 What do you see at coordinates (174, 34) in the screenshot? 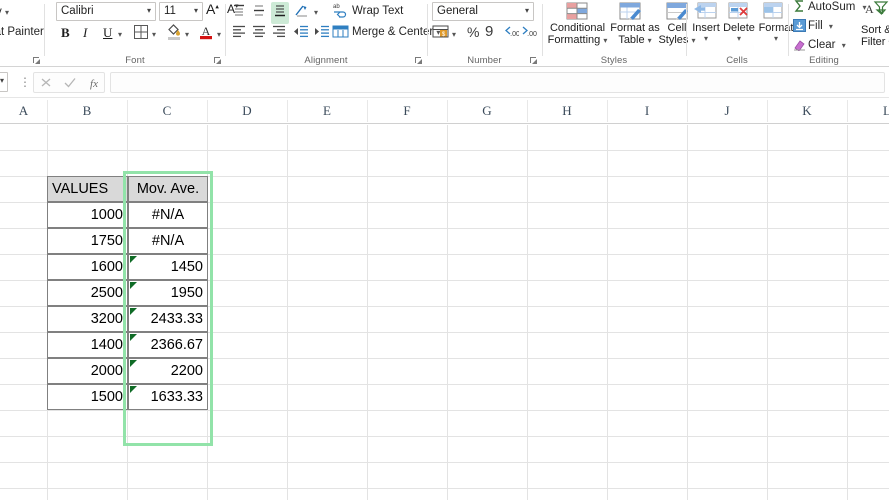
I see `fill-color-icon` at bounding box center [174, 34].